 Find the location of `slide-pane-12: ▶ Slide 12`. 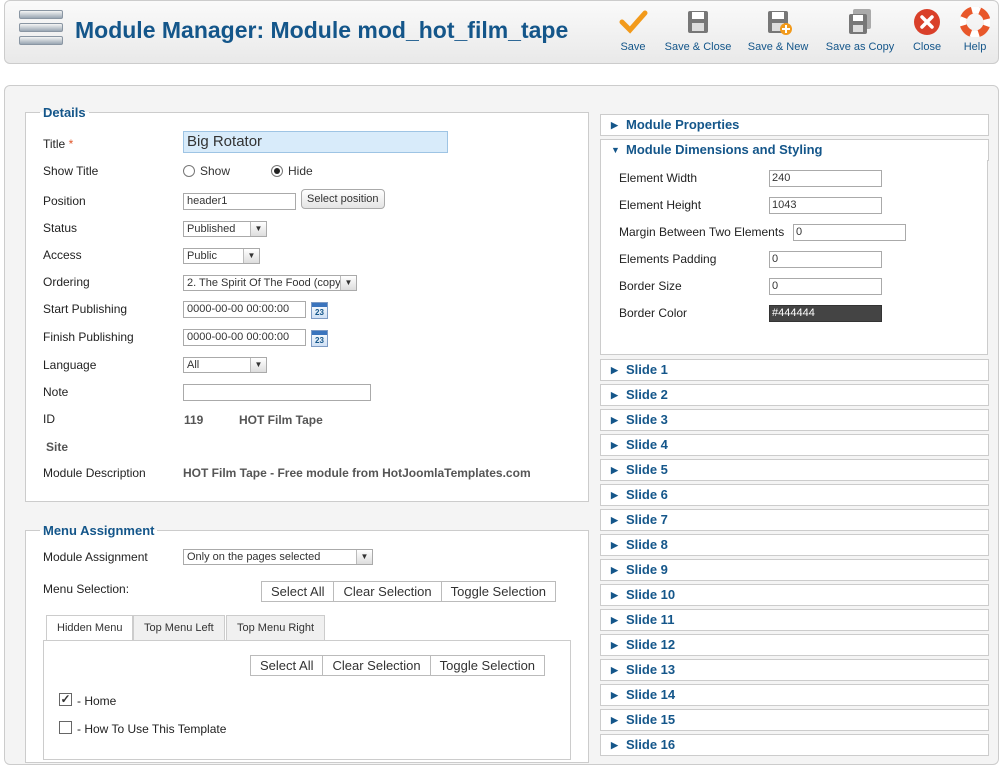

slide-pane-12: ▶ Slide 12 is located at coordinates (794, 645).